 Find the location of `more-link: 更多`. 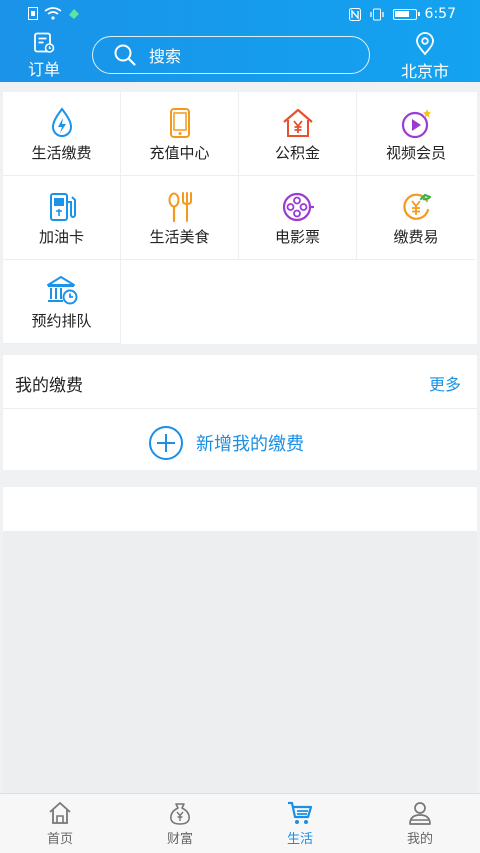

more-link: 更多 is located at coordinates (445, 383).